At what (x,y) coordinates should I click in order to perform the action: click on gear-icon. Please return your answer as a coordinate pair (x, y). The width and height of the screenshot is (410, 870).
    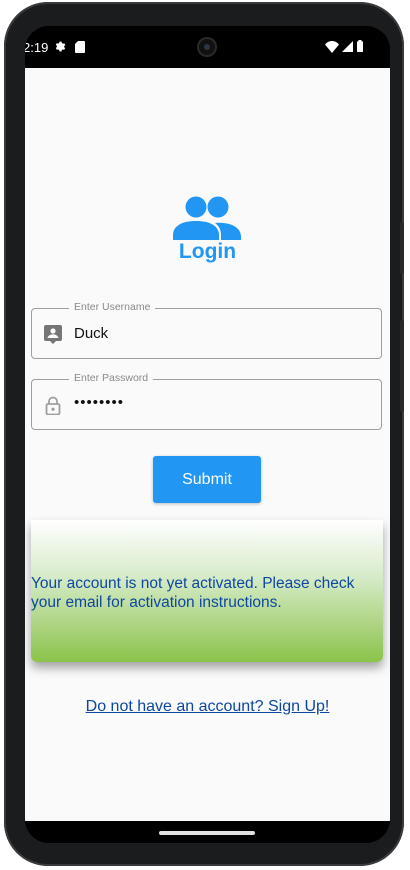
    Looking at the image, I should click on (60, 46).